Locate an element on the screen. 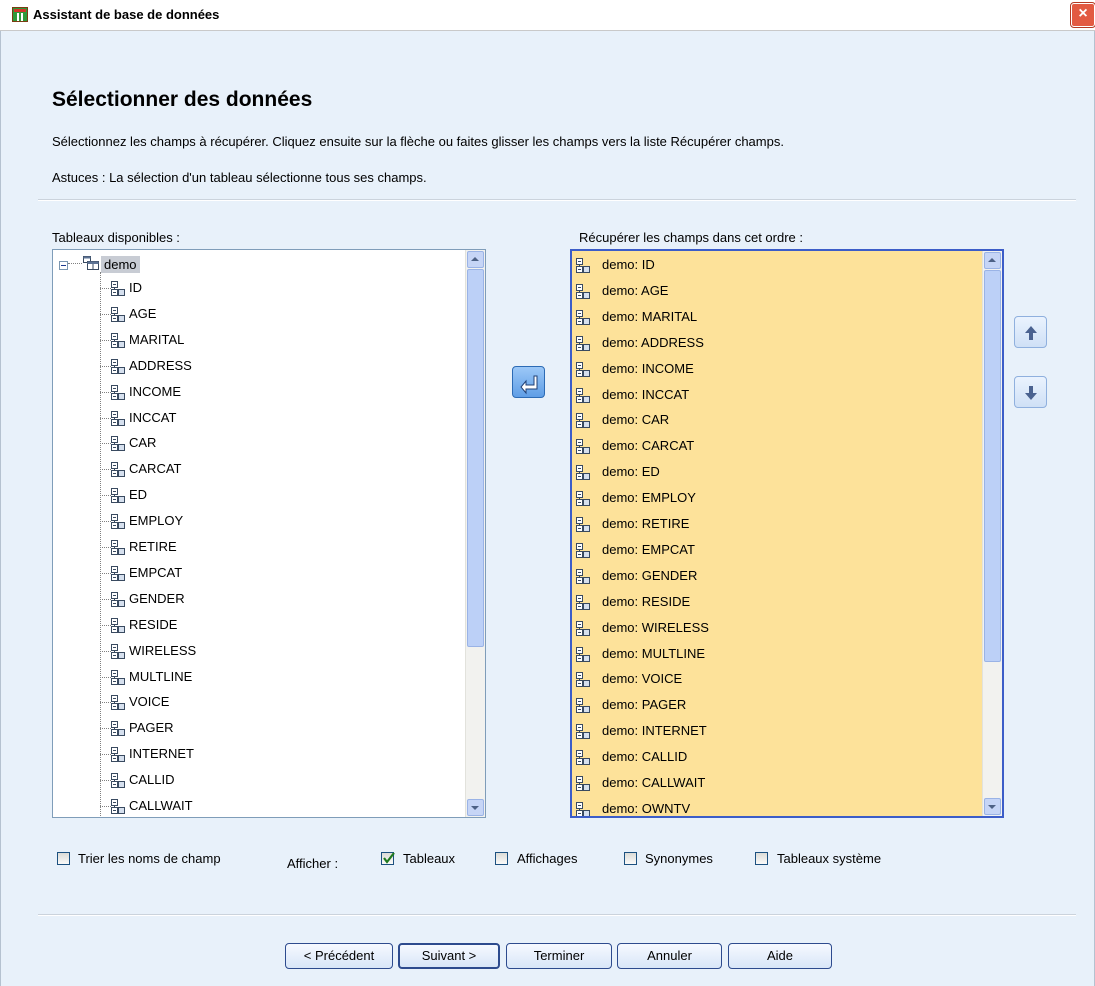 The image size is (1095, 986). previous-button: < Précédent is located at coordinates (339, 956).